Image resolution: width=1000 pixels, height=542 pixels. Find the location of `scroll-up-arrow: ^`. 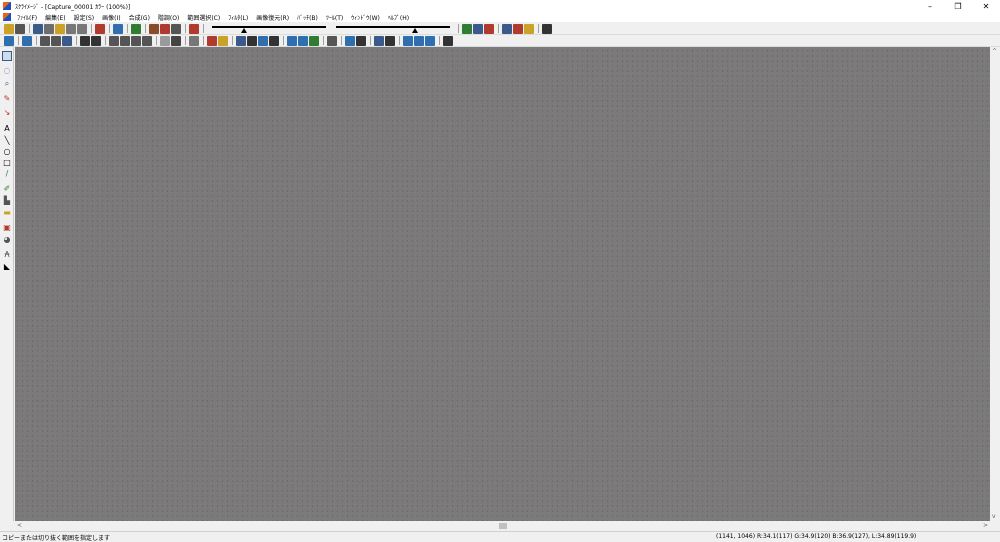

scroll-up-arrow: ^ is located at coordinates (994, 51).